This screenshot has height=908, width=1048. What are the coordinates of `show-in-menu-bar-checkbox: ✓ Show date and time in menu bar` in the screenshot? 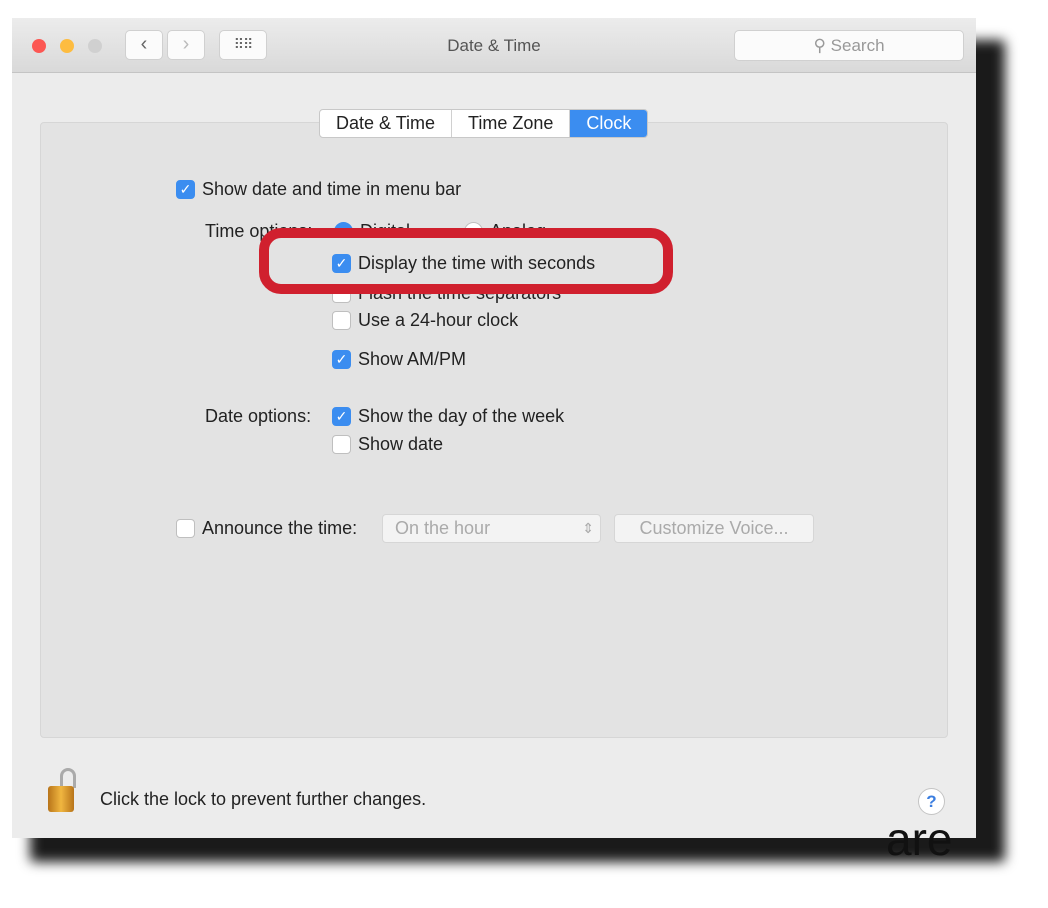 It's located at (318, 189).